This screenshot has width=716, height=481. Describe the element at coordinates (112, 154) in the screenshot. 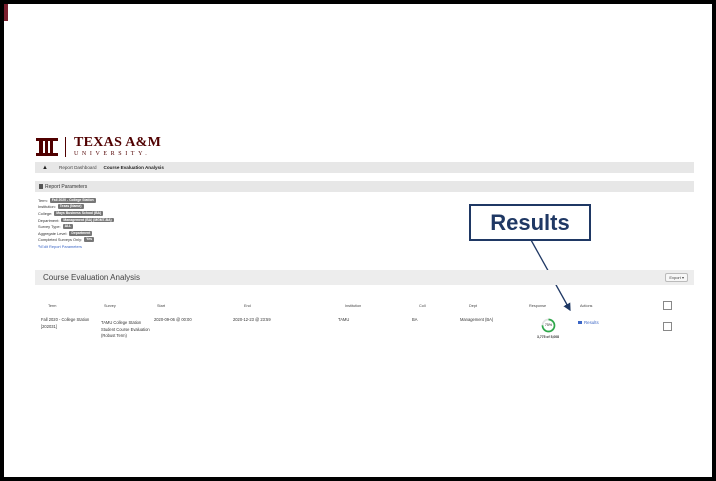

I see `logo-line-2: UNIVERSITY.` at that location.